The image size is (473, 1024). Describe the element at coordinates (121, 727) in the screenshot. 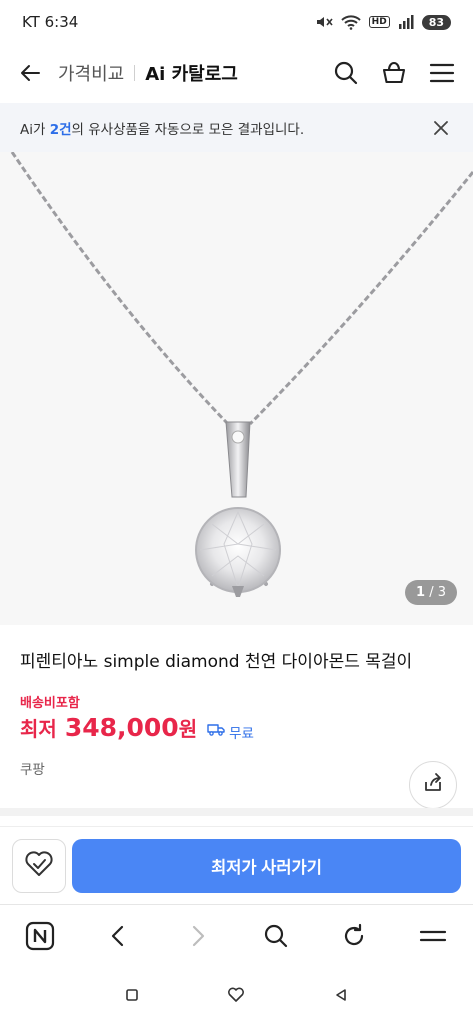

I see `price-value: 348,000` at that location.